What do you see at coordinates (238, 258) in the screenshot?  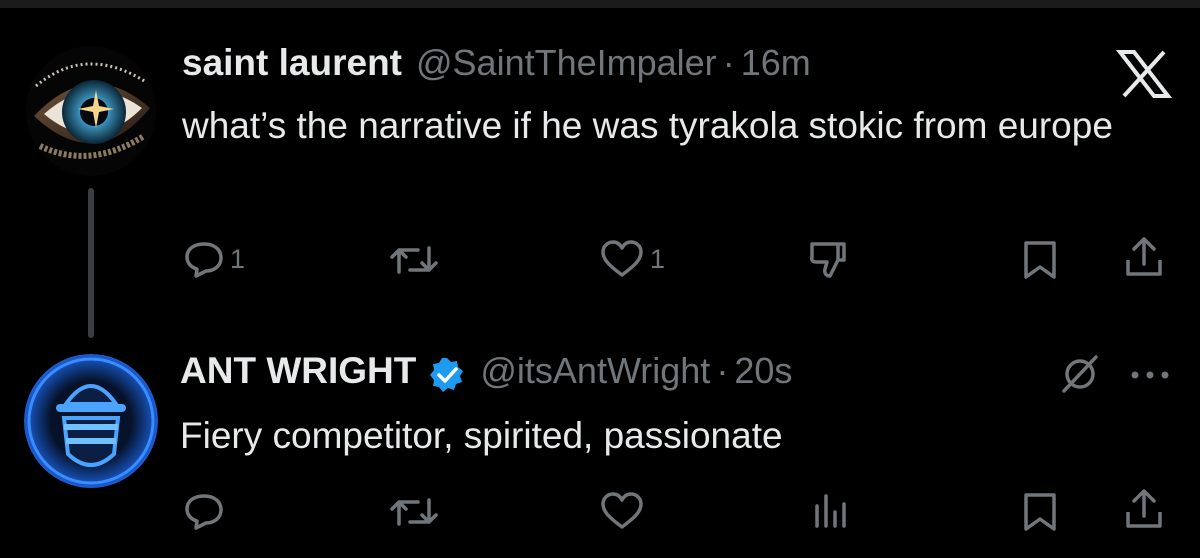 I see `reply-count: 1` at bounding box center [238, 258].